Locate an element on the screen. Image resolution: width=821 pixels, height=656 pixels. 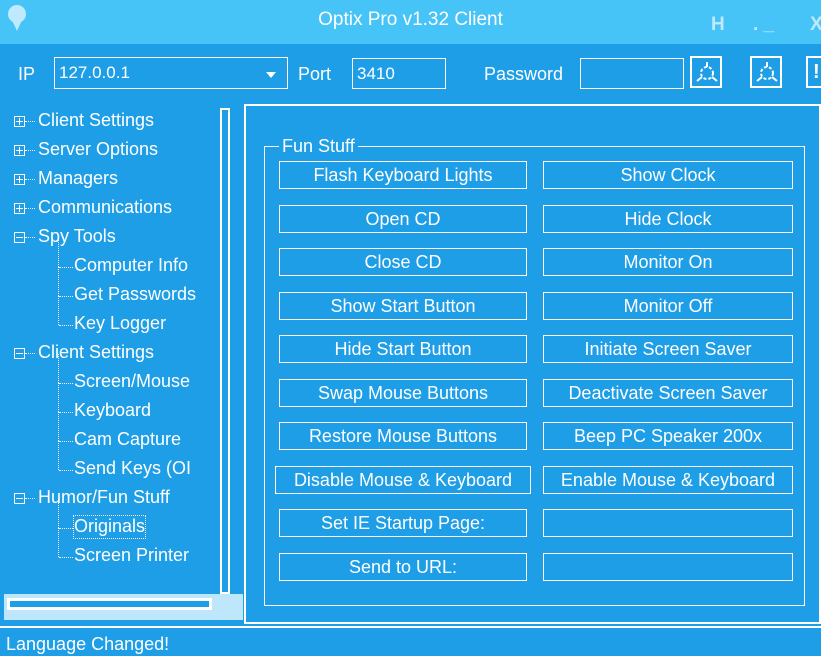
info-button-label: ! is located at coordinates (816, 72).